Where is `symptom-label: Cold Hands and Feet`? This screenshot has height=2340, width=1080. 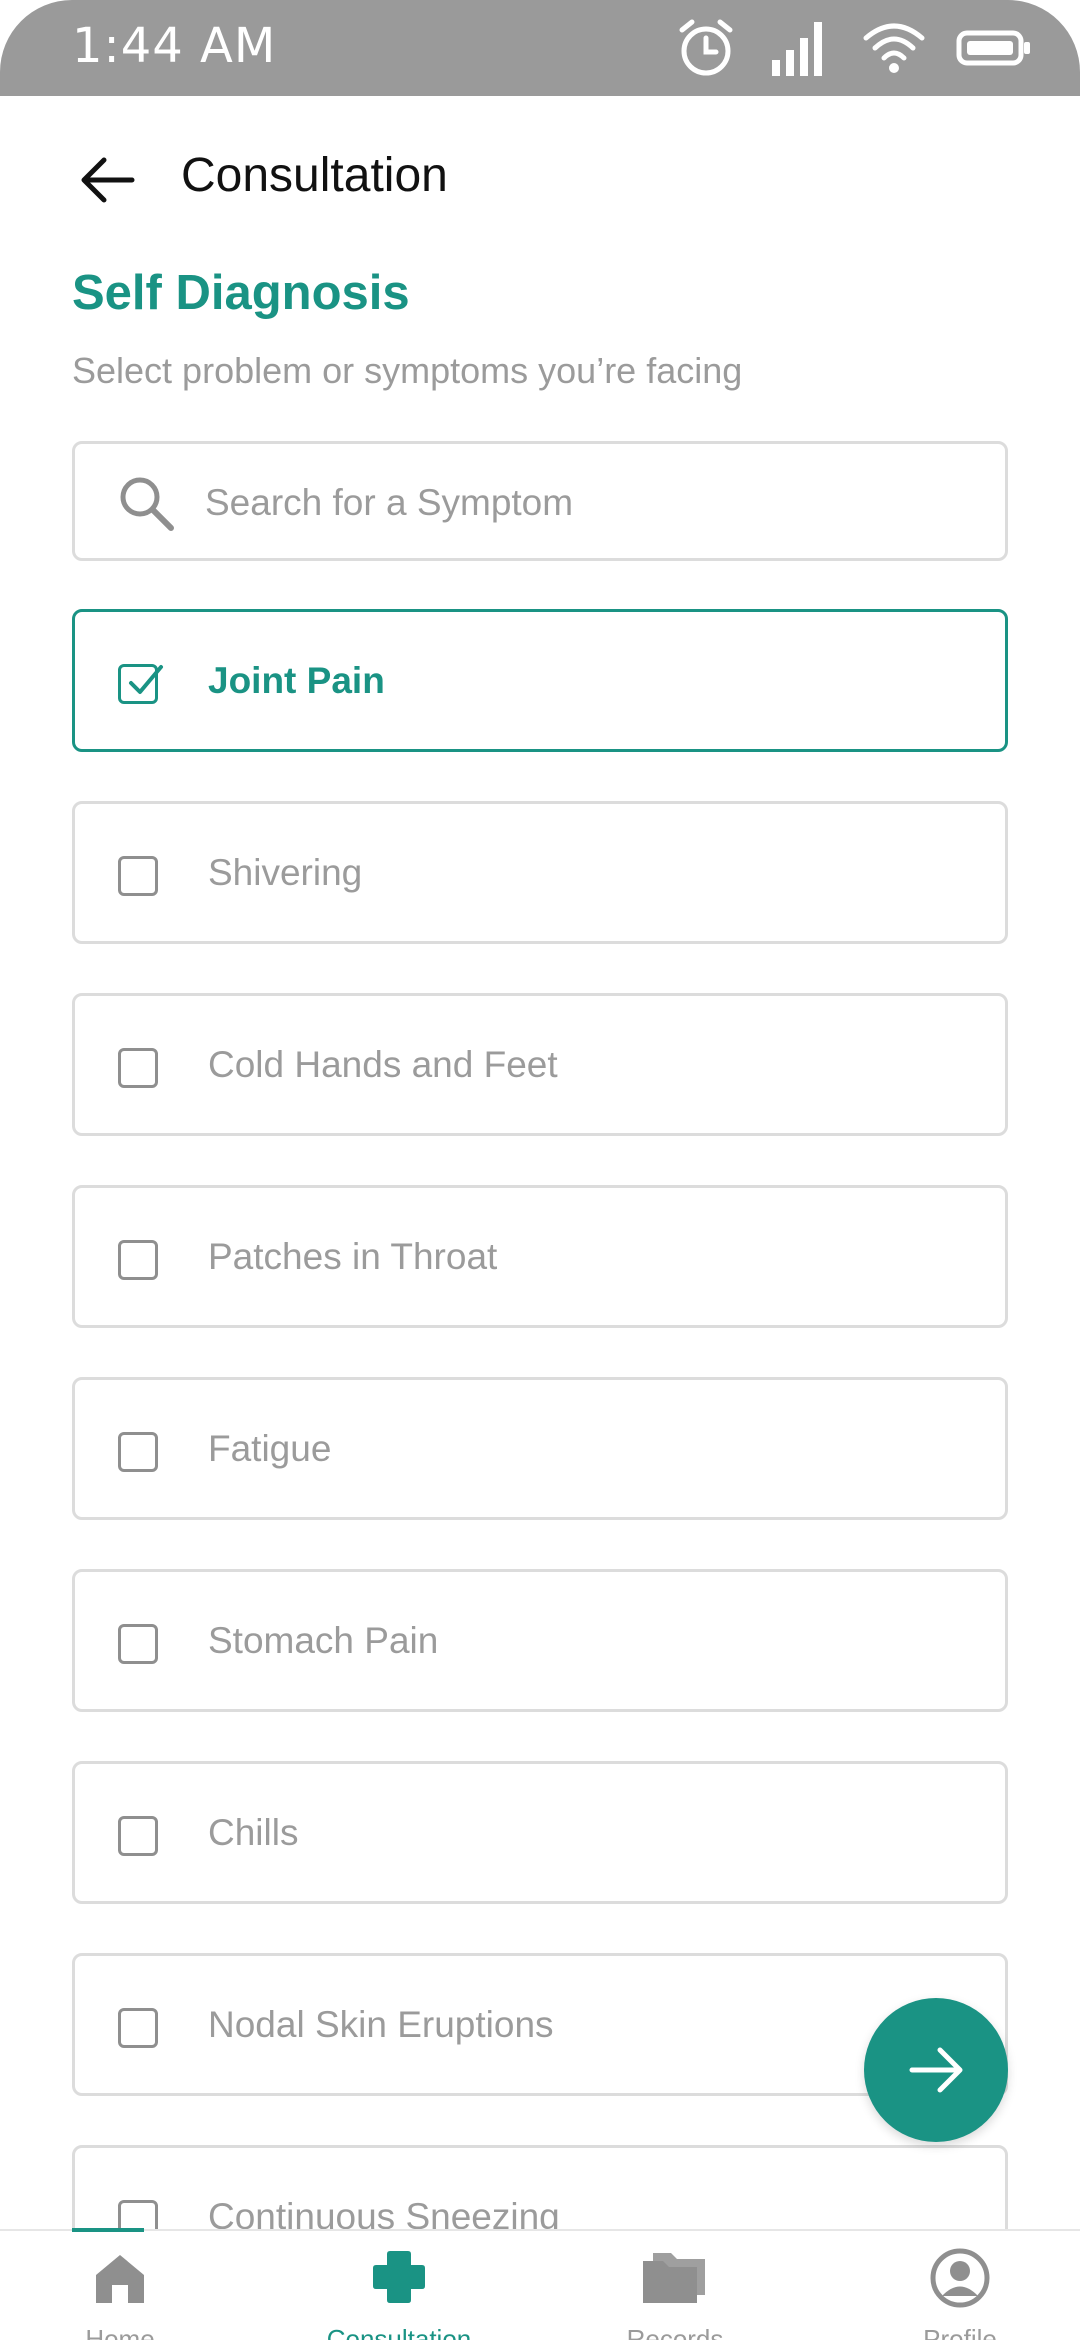 symptom-label: Cold Hands and Feet is located at coordinates (383, 1064).